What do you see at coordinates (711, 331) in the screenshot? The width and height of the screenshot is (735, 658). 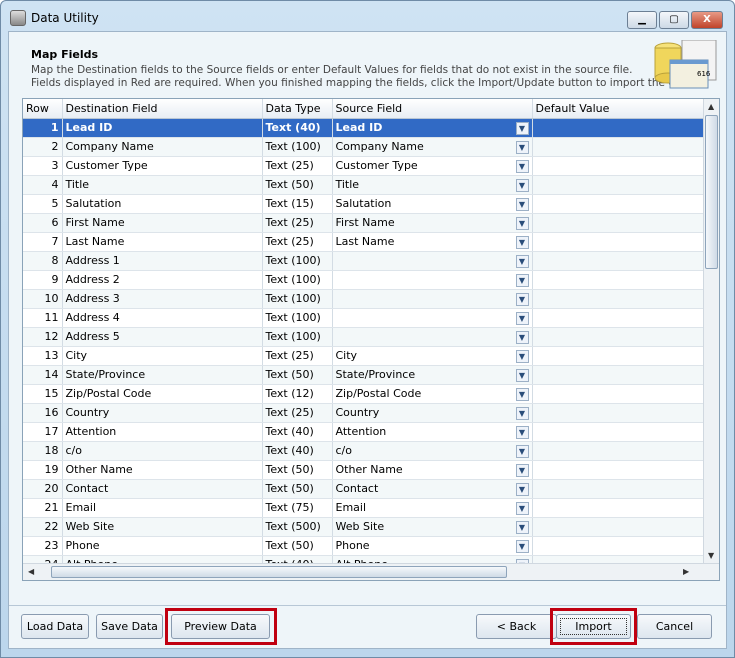 I see `vertical-scrollbar: ▲ ▼` at bounding box center [711, 331].